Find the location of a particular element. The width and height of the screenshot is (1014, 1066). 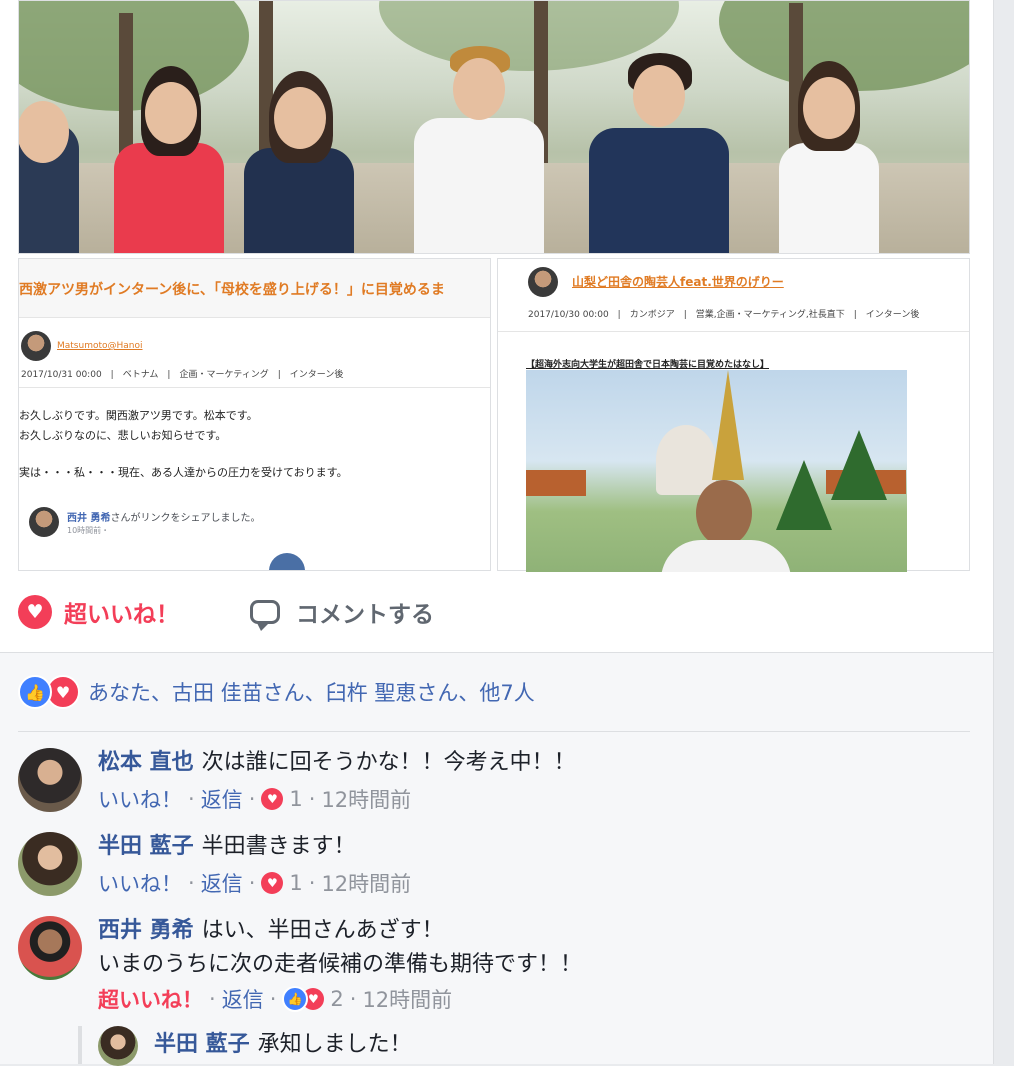

reactions-summary: 👍 ♥ あなた、古田 佳苗さん、臼杵 聖恵さん、他7人 is located at coordinates (276, 692).